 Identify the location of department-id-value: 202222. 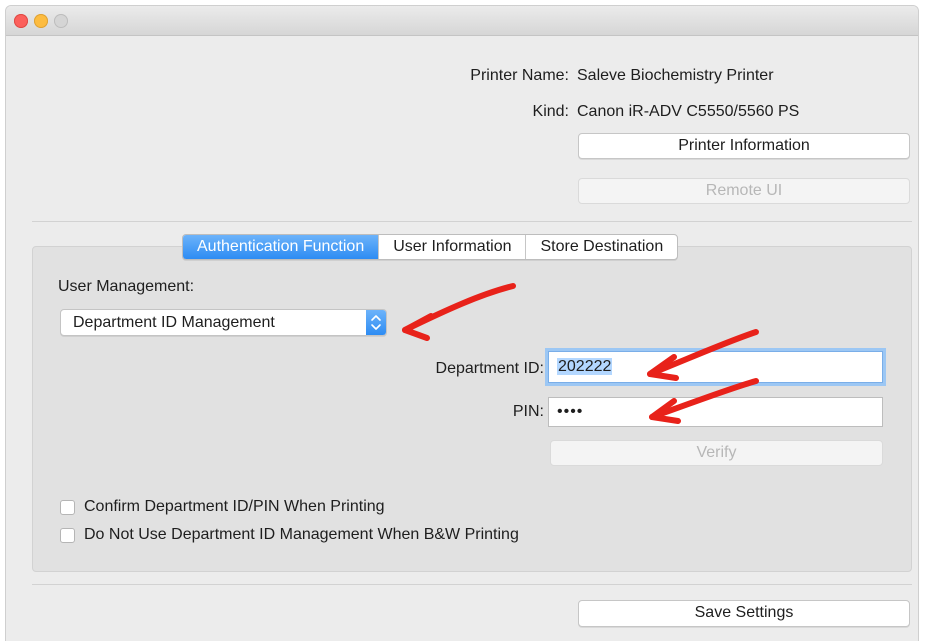
(585, 366).